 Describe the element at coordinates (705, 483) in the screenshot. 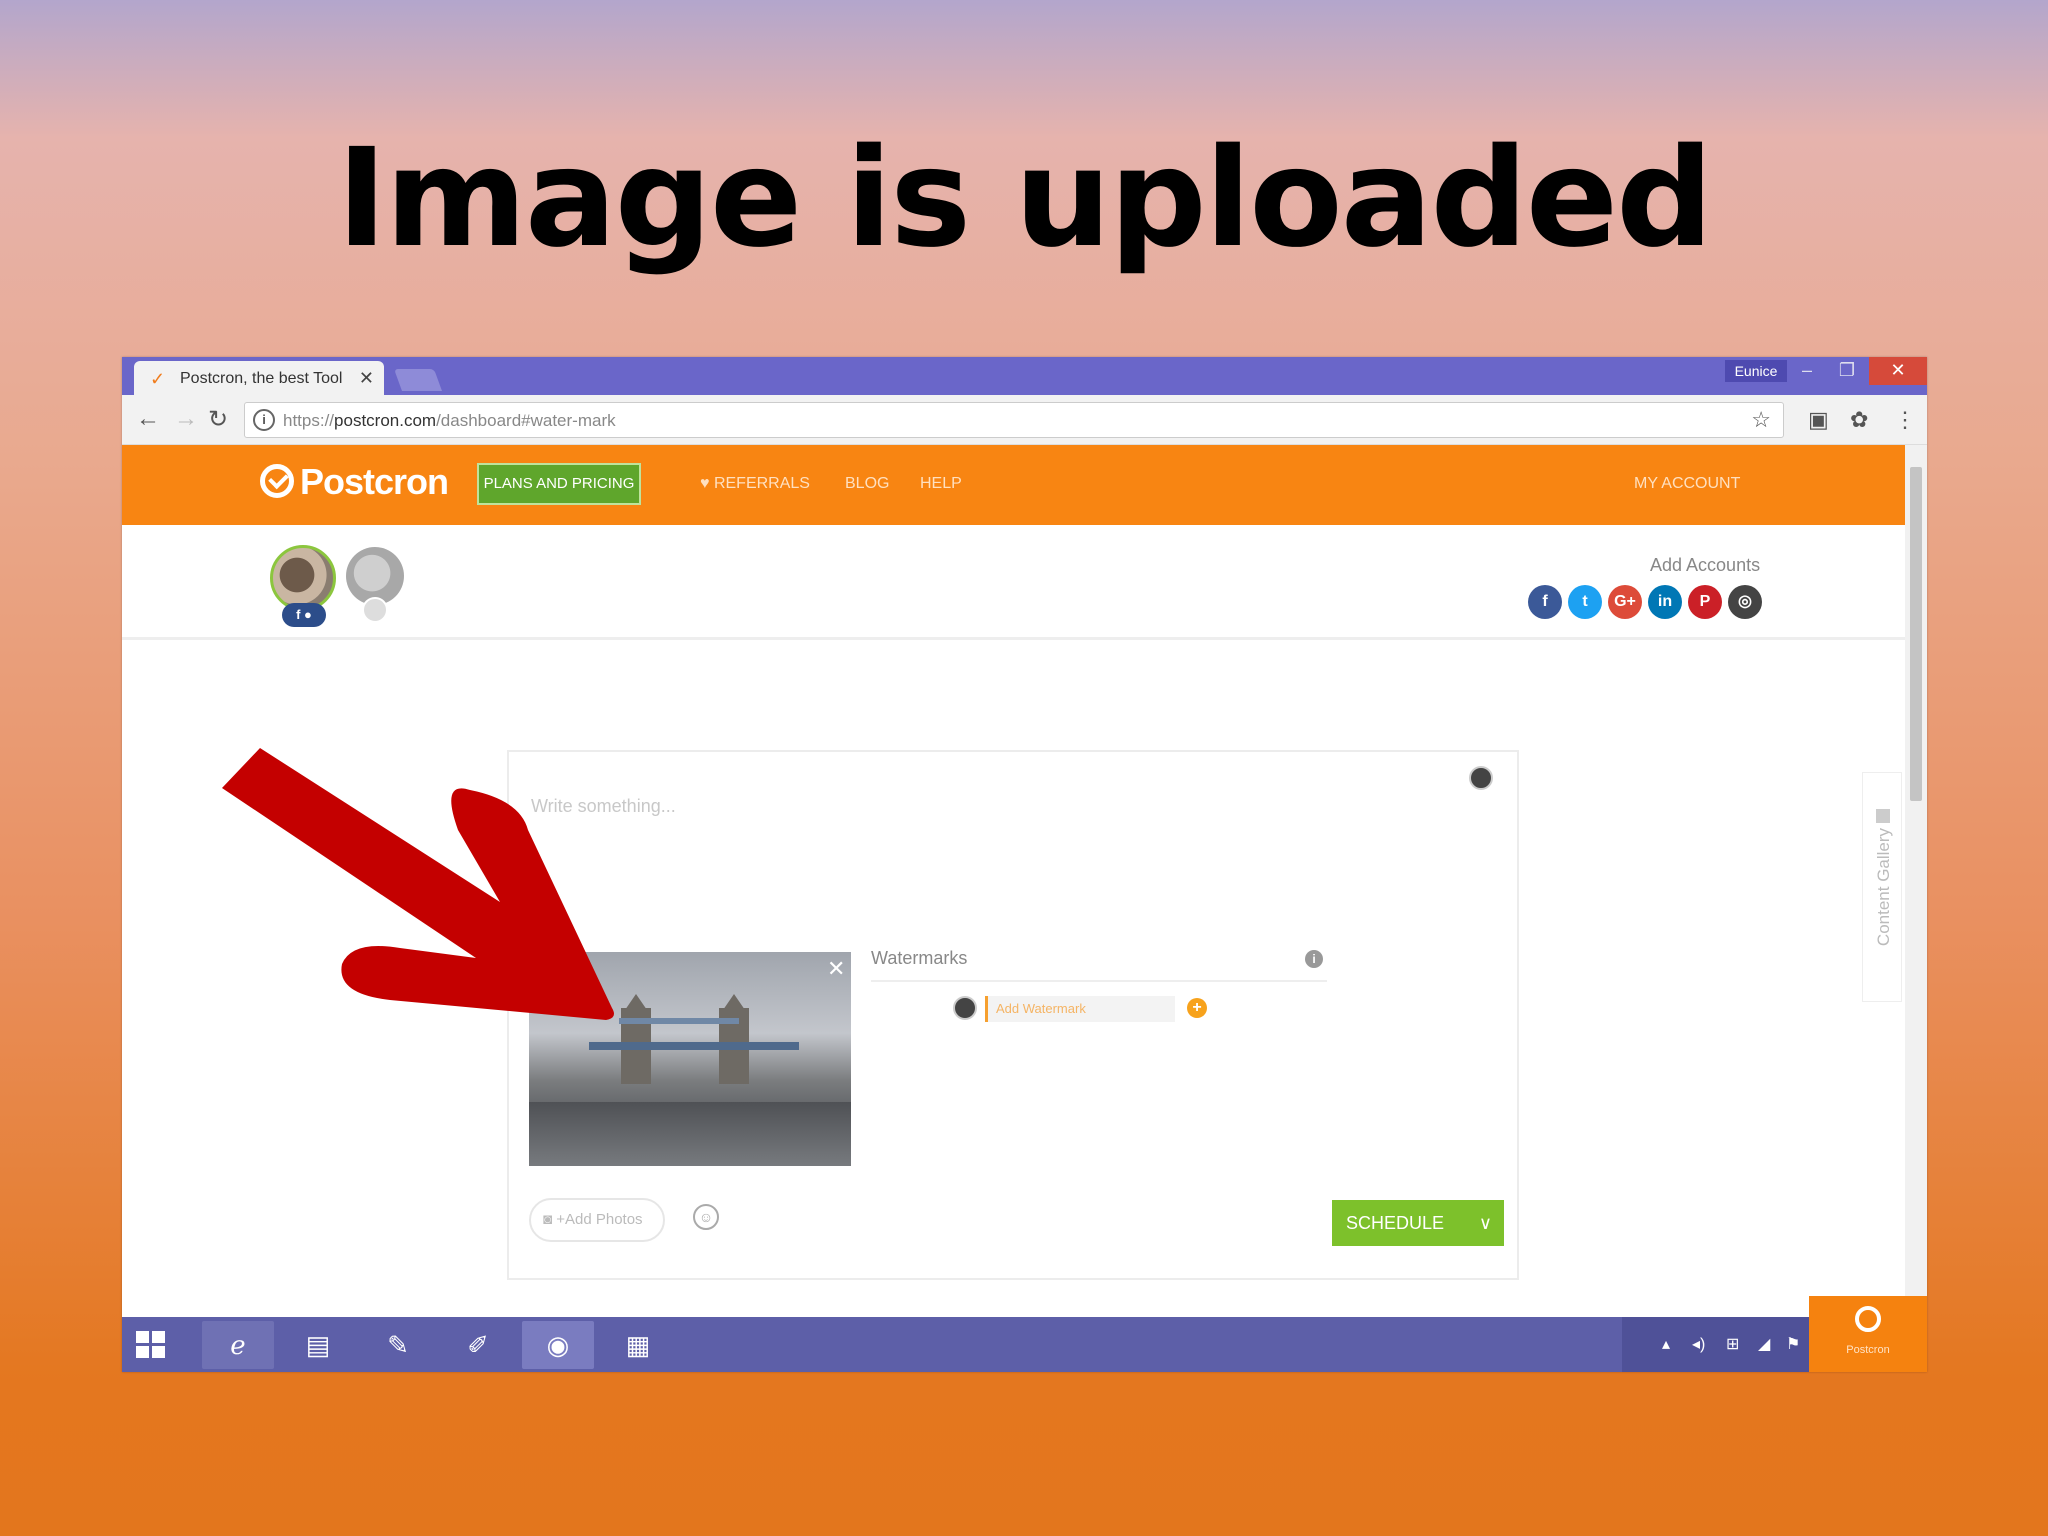

I see `heart-icon: ♥` at that location.